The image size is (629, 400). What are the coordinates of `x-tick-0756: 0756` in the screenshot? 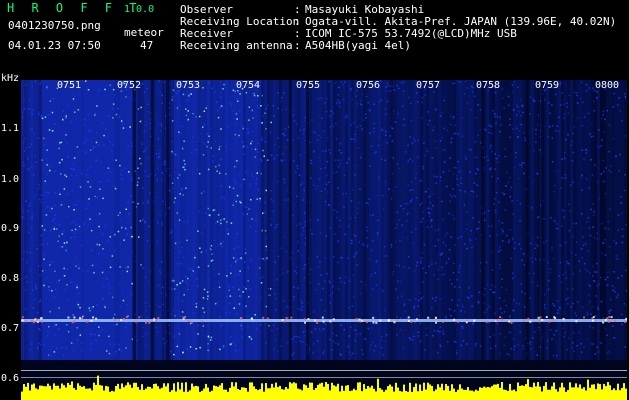 It's located at (368, 85).